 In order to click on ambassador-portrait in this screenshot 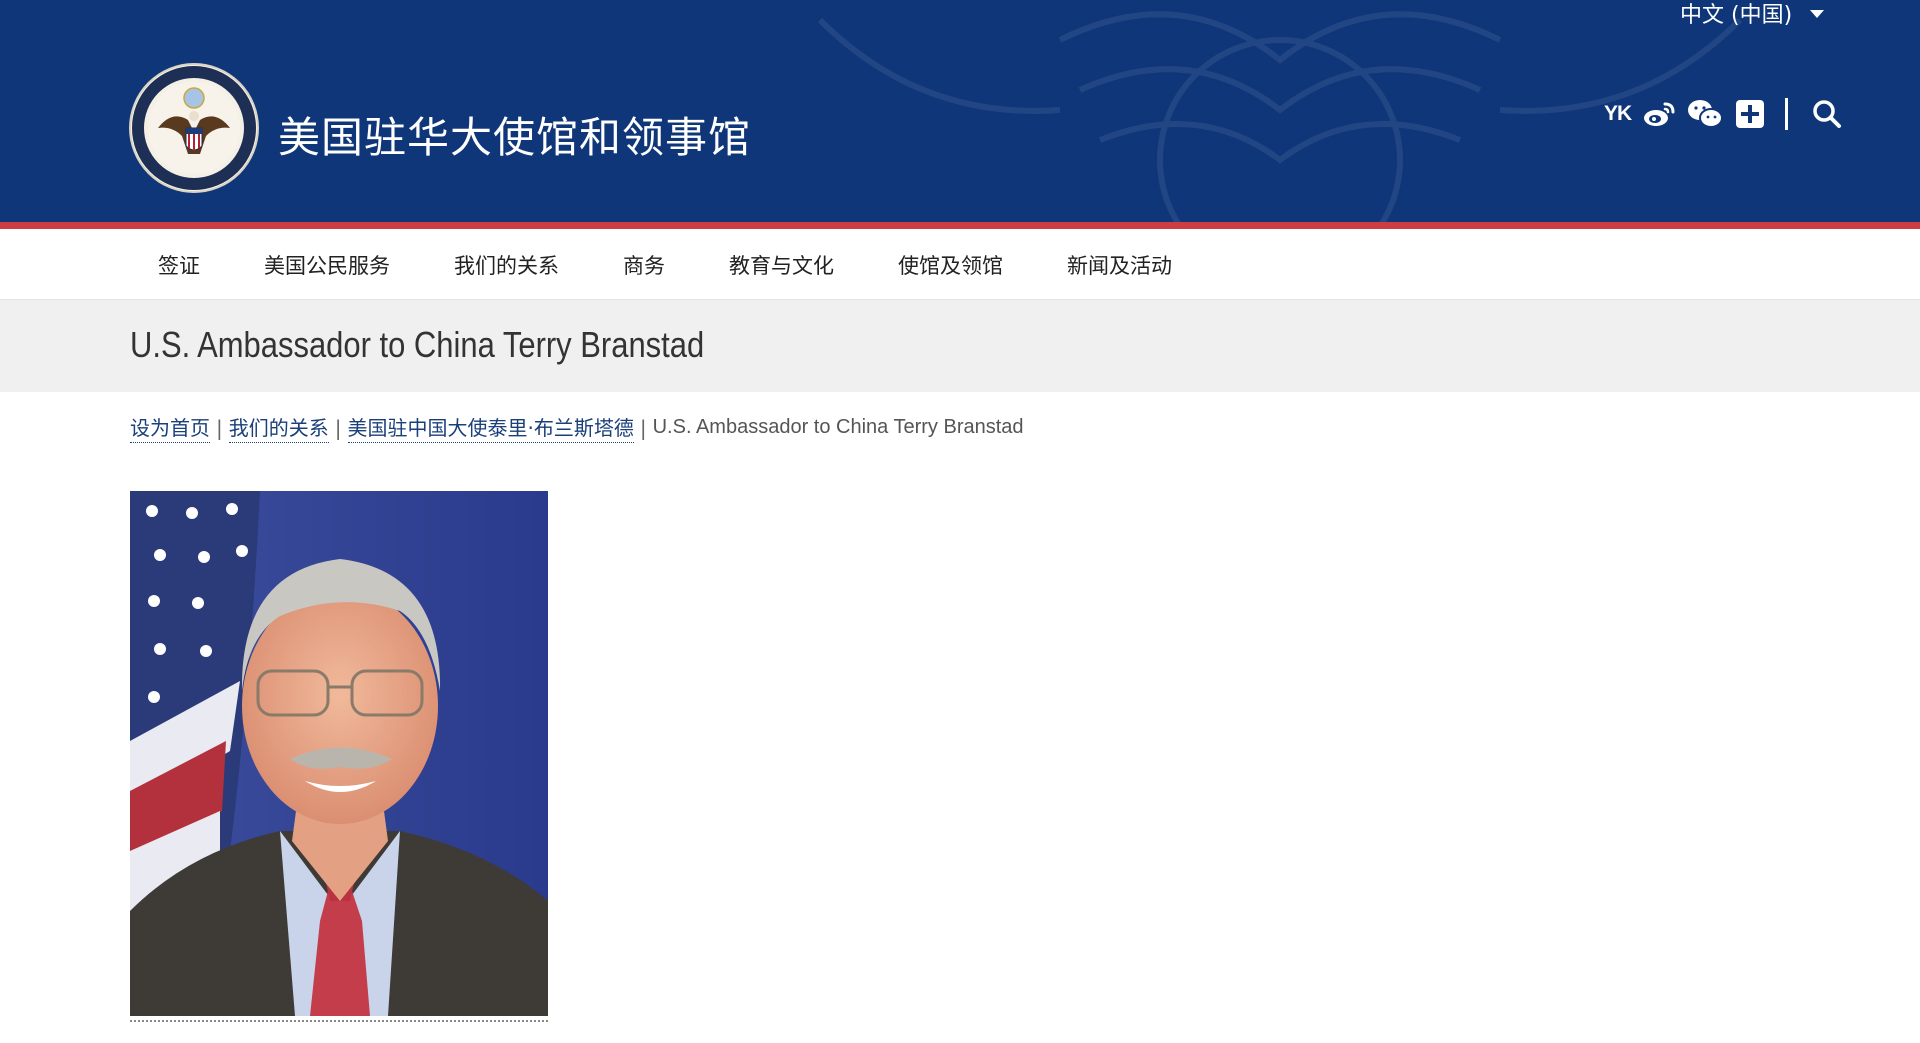, I will do `click(339, 753)`.